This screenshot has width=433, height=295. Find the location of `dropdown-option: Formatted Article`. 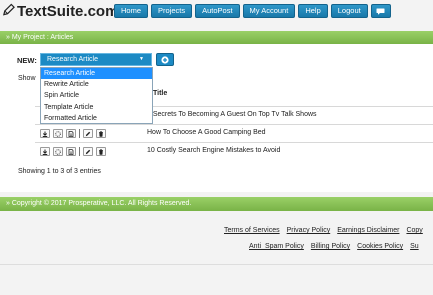

dropdown-option: Formatted Article is located at coordinates (96, 118).